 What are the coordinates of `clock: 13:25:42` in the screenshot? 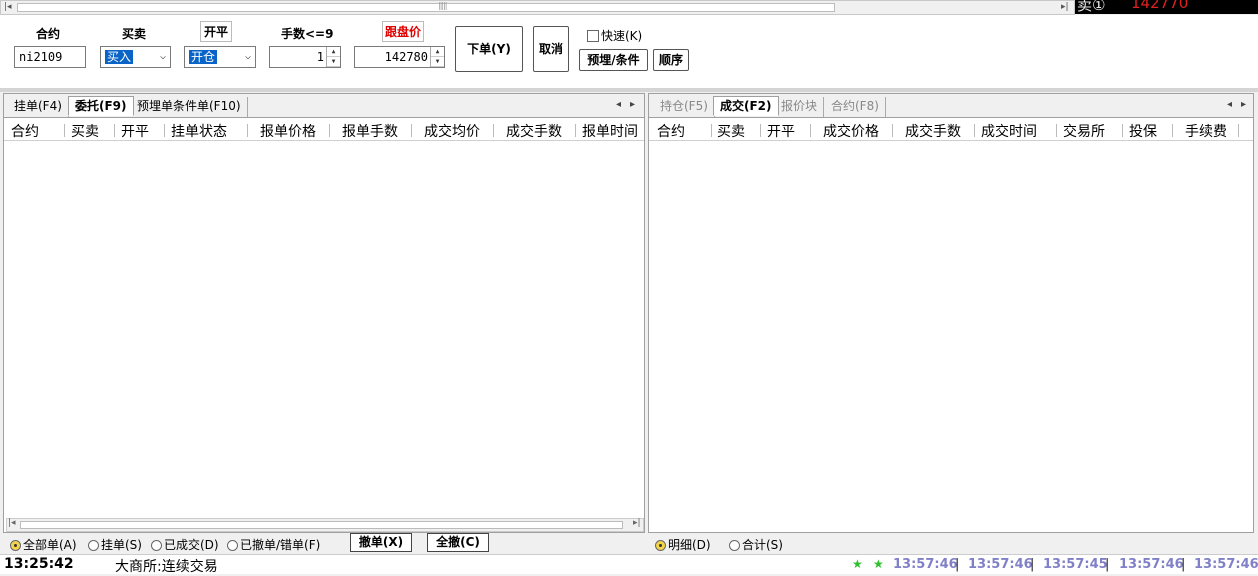 It's located at (39, 564).